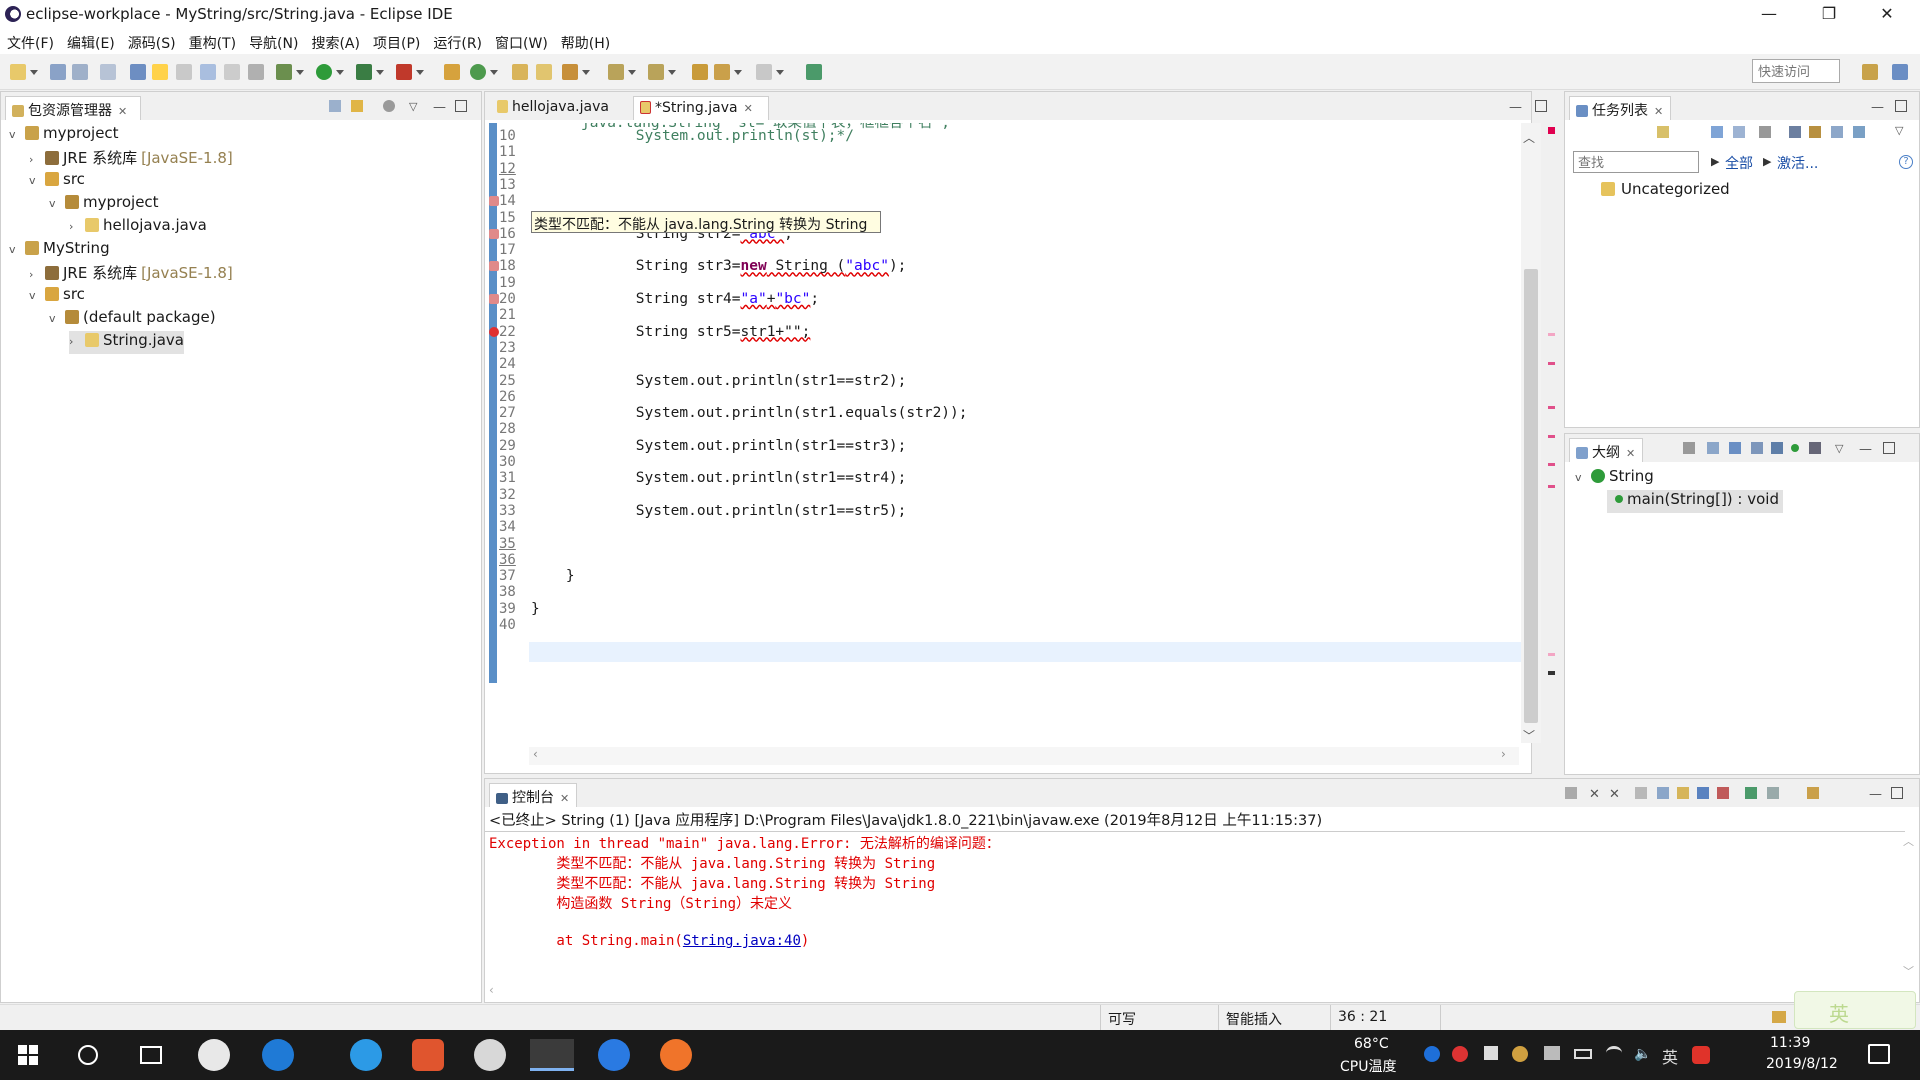  I want to click on close-button: ✕, so click(1887, 15).